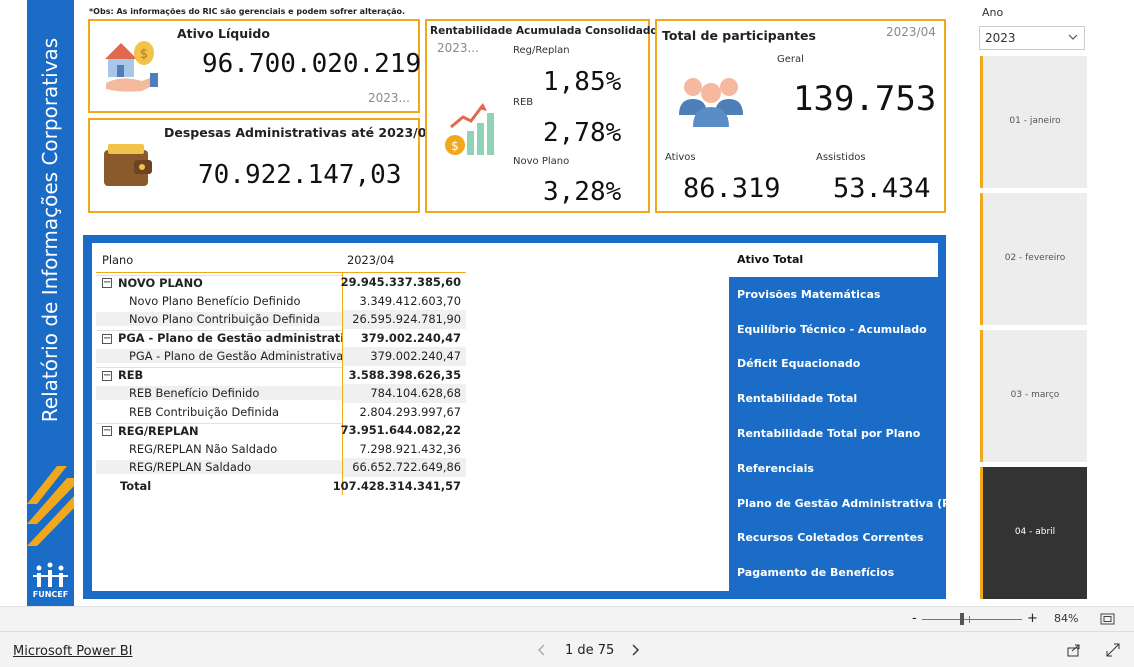 Image resolution: width=1134 pixels, height=667 pixels. What do you see at coordinates (219, 300) in the screenshot?
I see `row-label-cell: Novo Plano Benefício Definido` at bounding box center [219, 300].